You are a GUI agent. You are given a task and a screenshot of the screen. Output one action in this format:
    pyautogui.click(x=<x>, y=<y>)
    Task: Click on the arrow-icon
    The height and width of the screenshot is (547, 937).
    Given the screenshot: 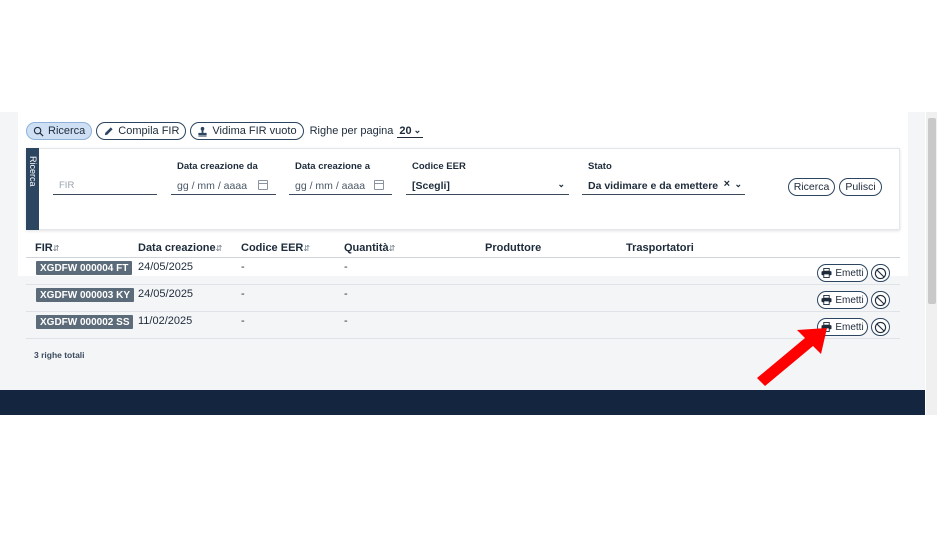 What is the action you would take?
    pyautogui.click(x=792, y=357)
    